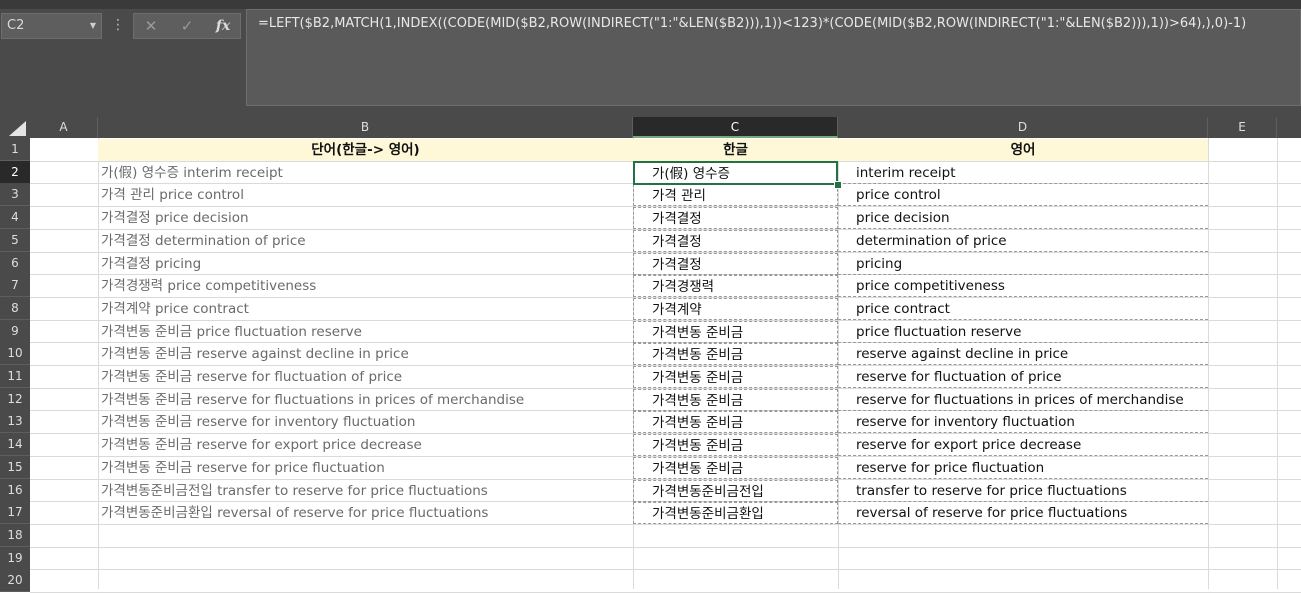 This screenshot has height=593, width=1301. What do you see at coordinates (15, 467) in the screenshot?
I see `row-header-15: 15` at bounding box center [15, 467].